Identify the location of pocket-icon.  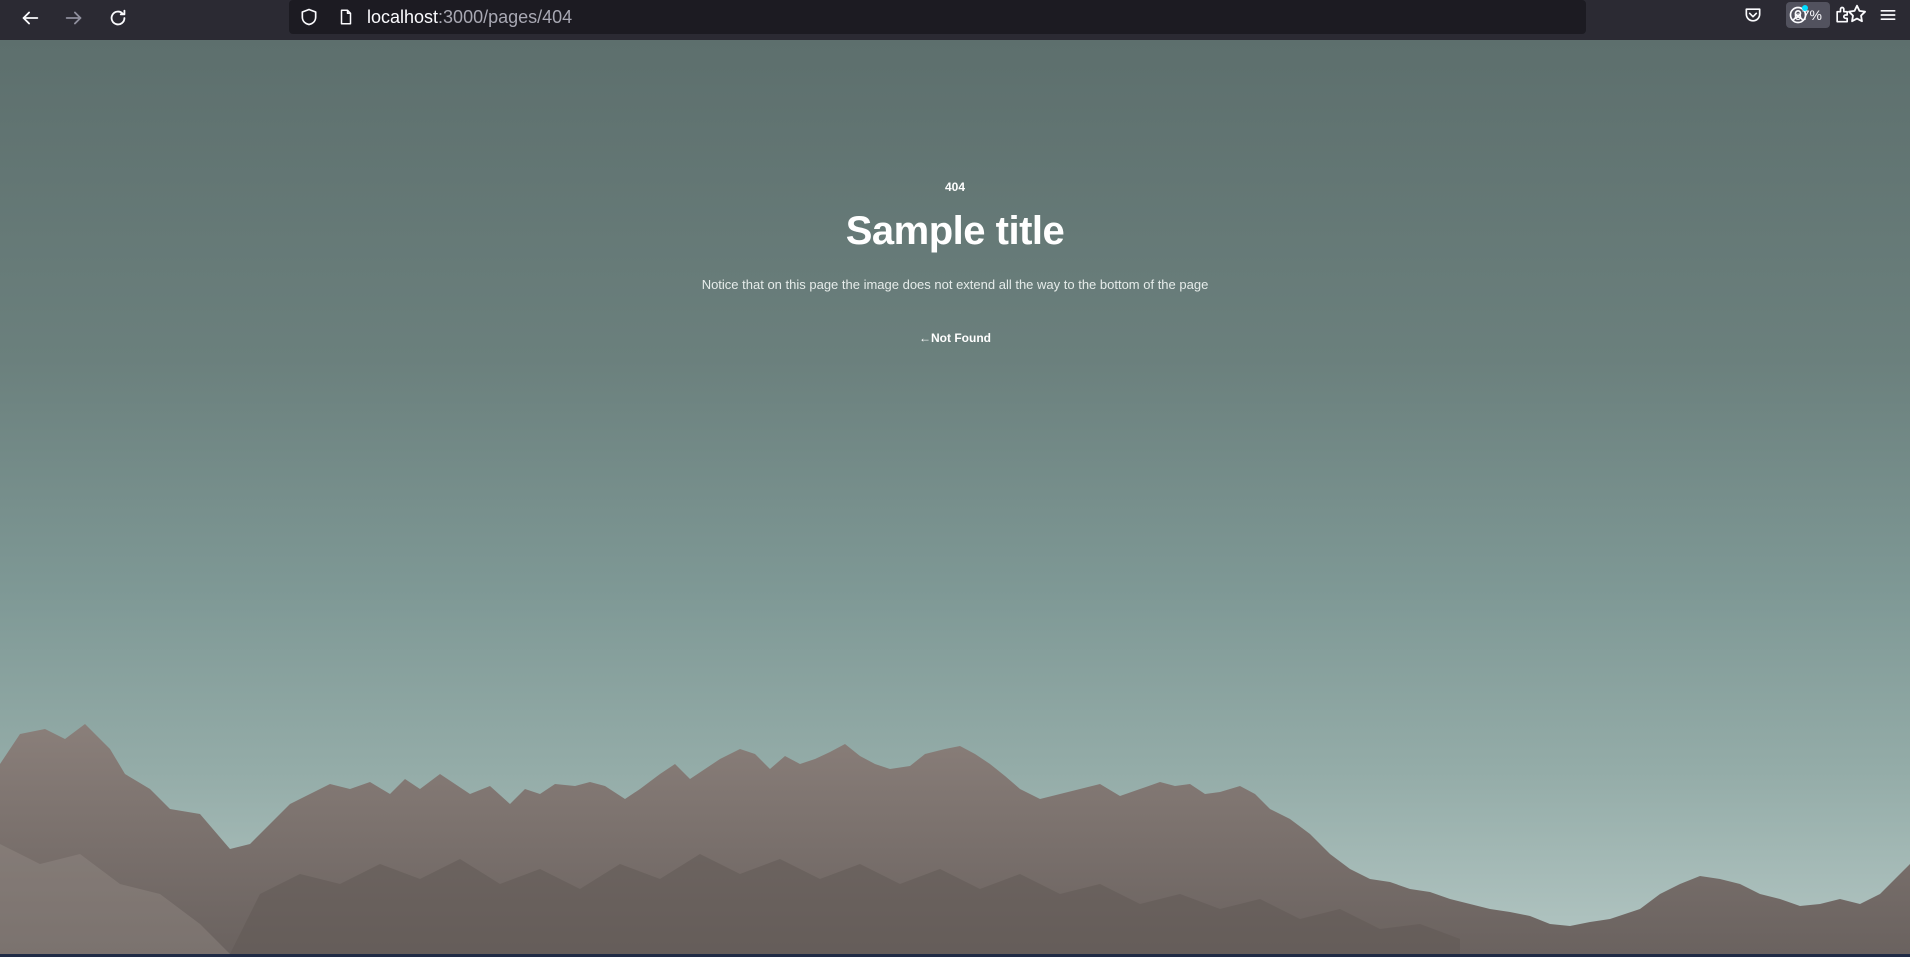
(1753, 17).